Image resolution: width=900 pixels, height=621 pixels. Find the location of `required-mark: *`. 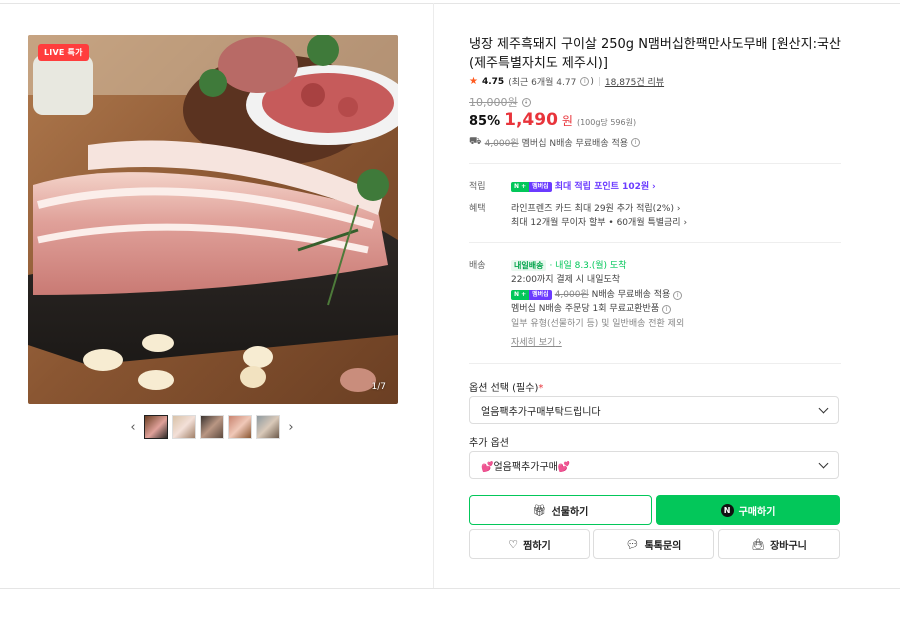

required-mark: * is located at coordinates (541, 388).